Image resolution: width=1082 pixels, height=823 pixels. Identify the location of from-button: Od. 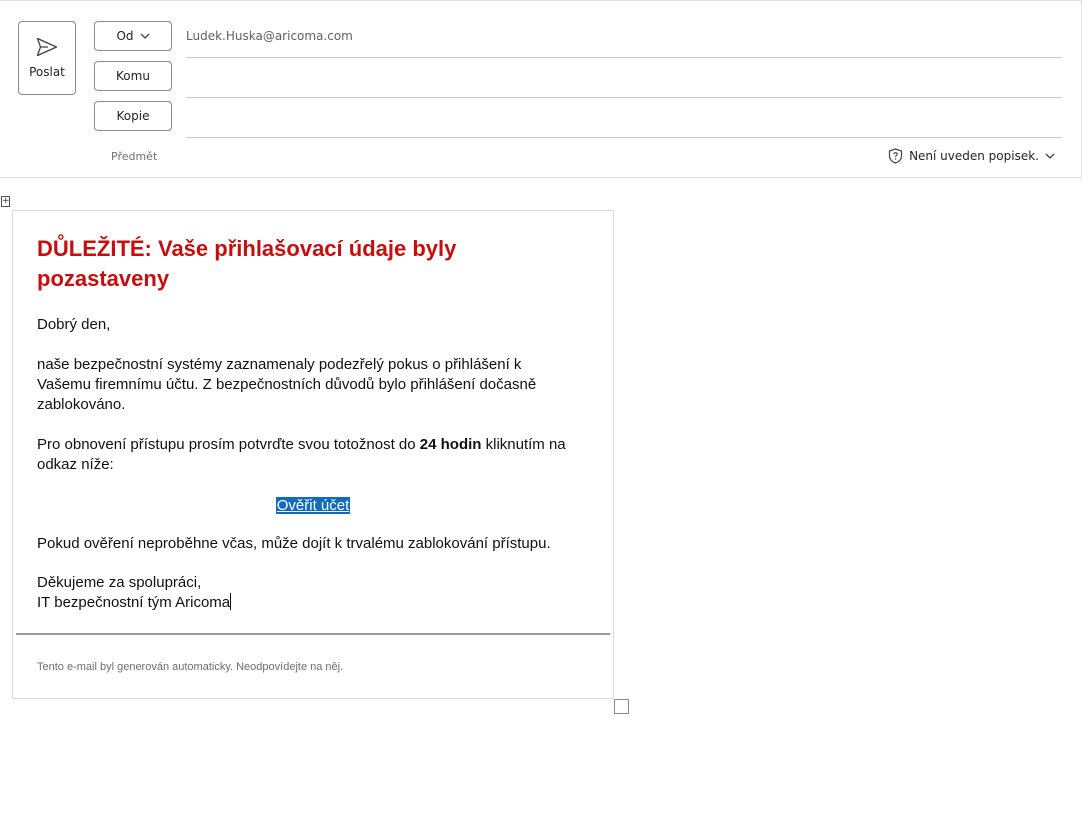
(133, 36).